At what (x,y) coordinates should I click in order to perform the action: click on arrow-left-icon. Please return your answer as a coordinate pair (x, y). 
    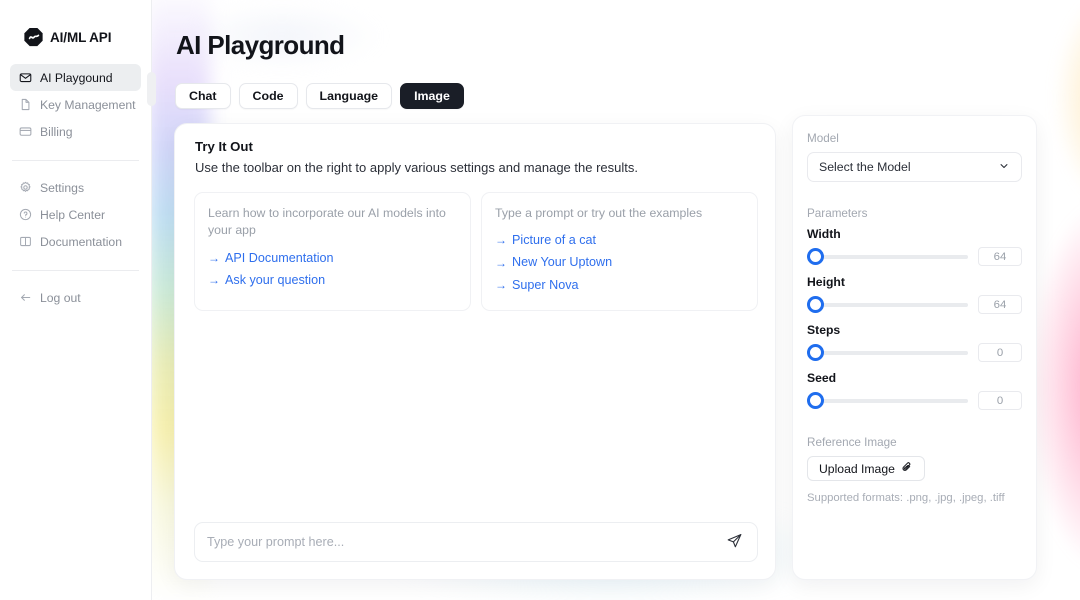
    Looking at the image, I should click on (25, 298).